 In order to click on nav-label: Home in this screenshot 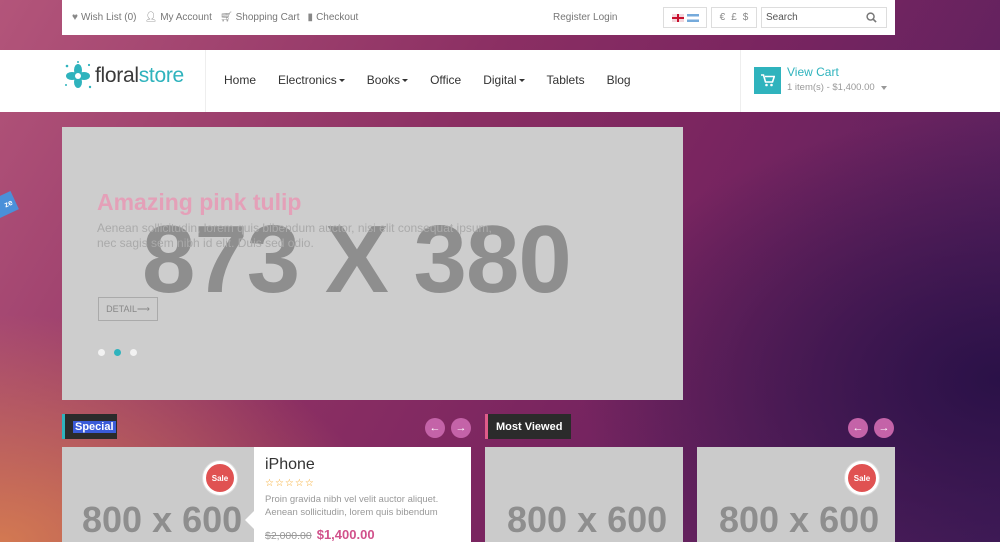, I will do `click(240, 80)`.